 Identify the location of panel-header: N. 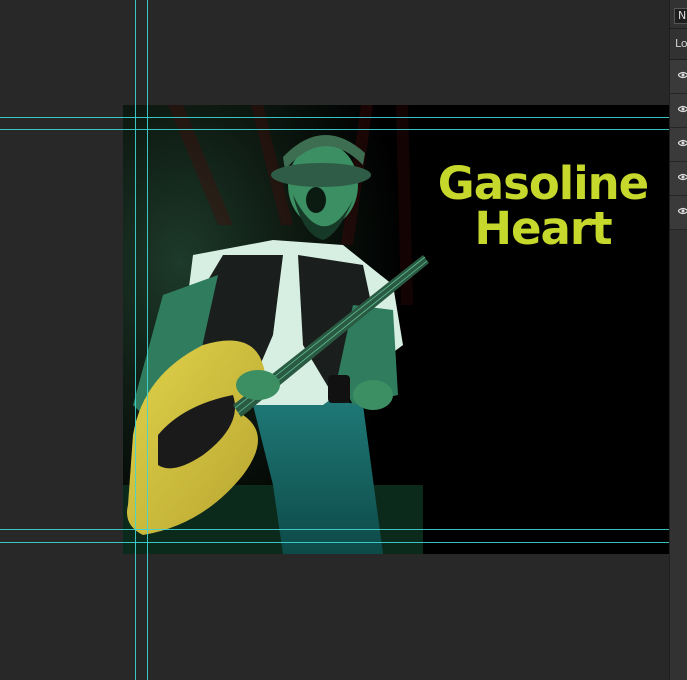
(678, 14).